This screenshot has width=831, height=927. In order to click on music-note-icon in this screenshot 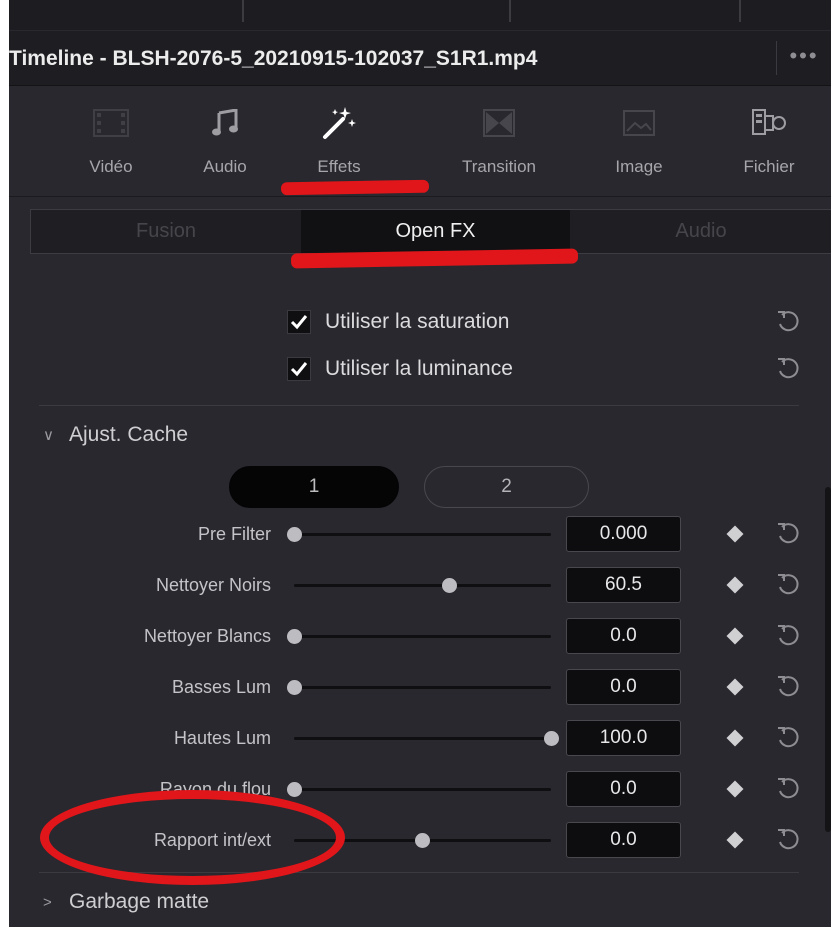, I will do `click(225, 123)`.